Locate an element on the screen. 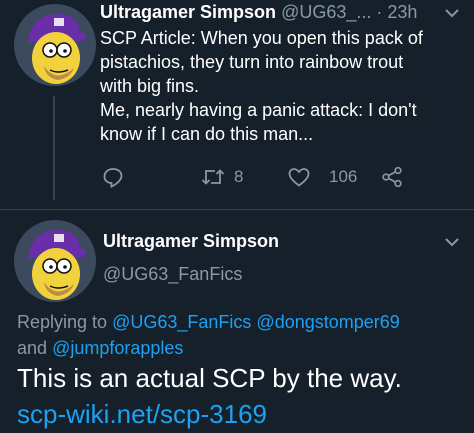  share-icon is located at coordinates (392, 177).